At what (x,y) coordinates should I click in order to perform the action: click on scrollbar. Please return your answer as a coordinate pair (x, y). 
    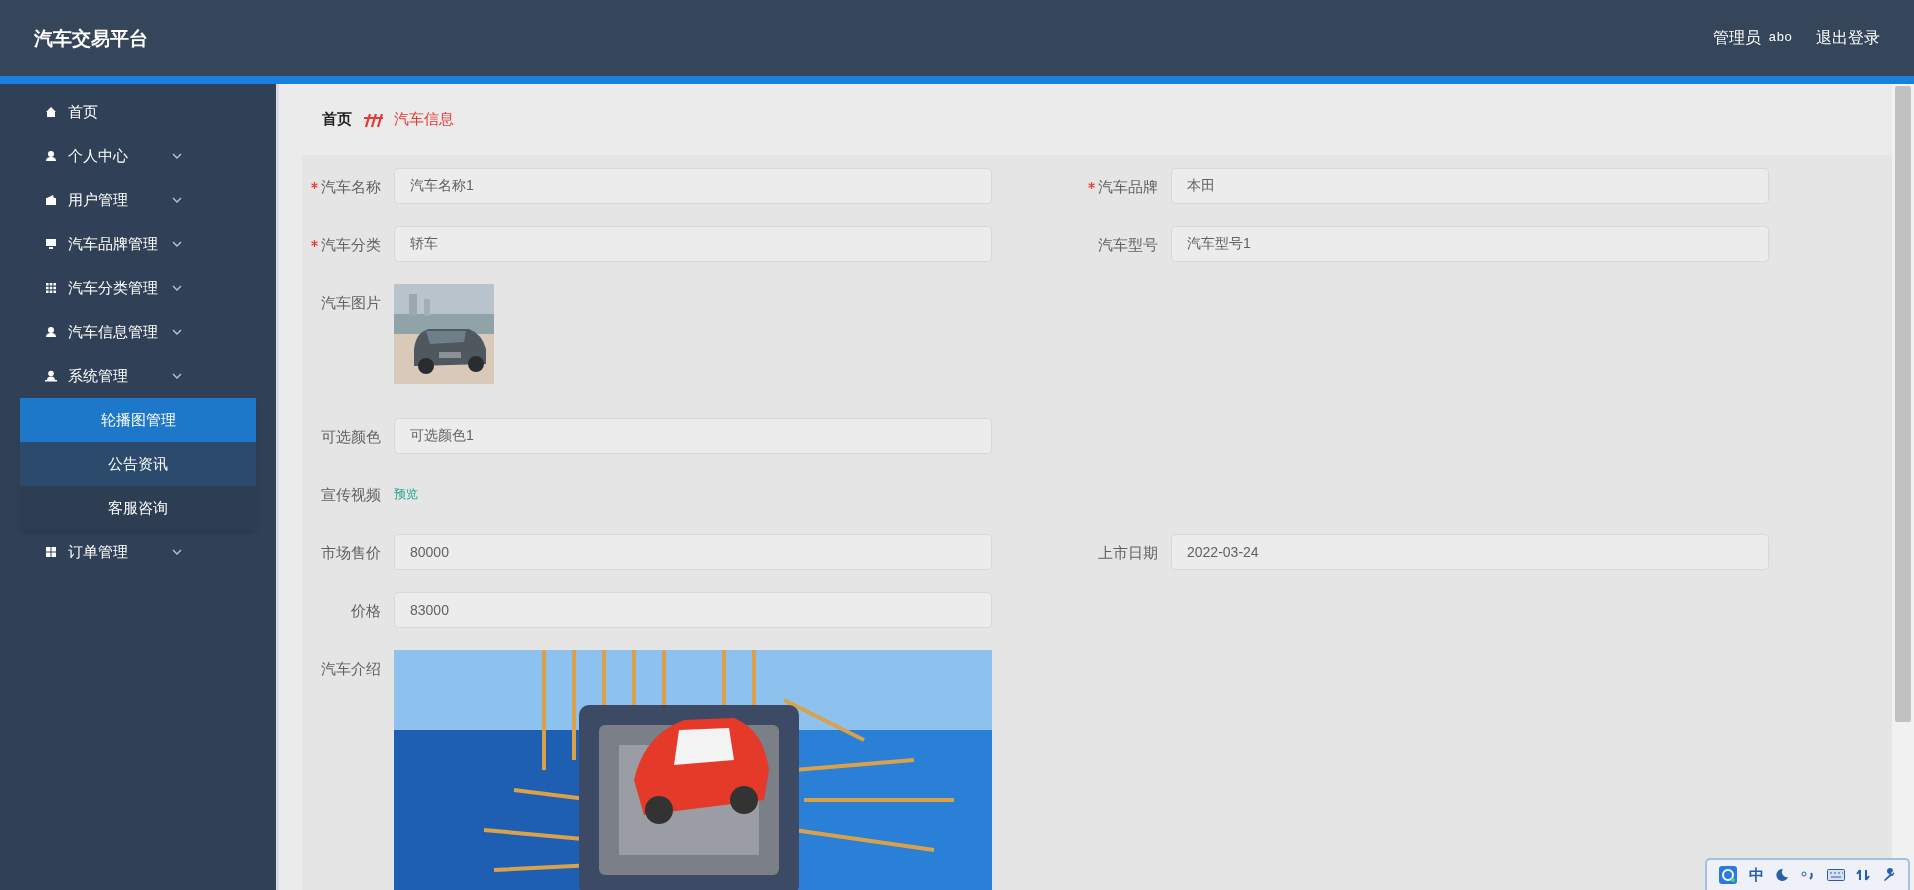
    Looking at the image, I should click on (1903, 487).